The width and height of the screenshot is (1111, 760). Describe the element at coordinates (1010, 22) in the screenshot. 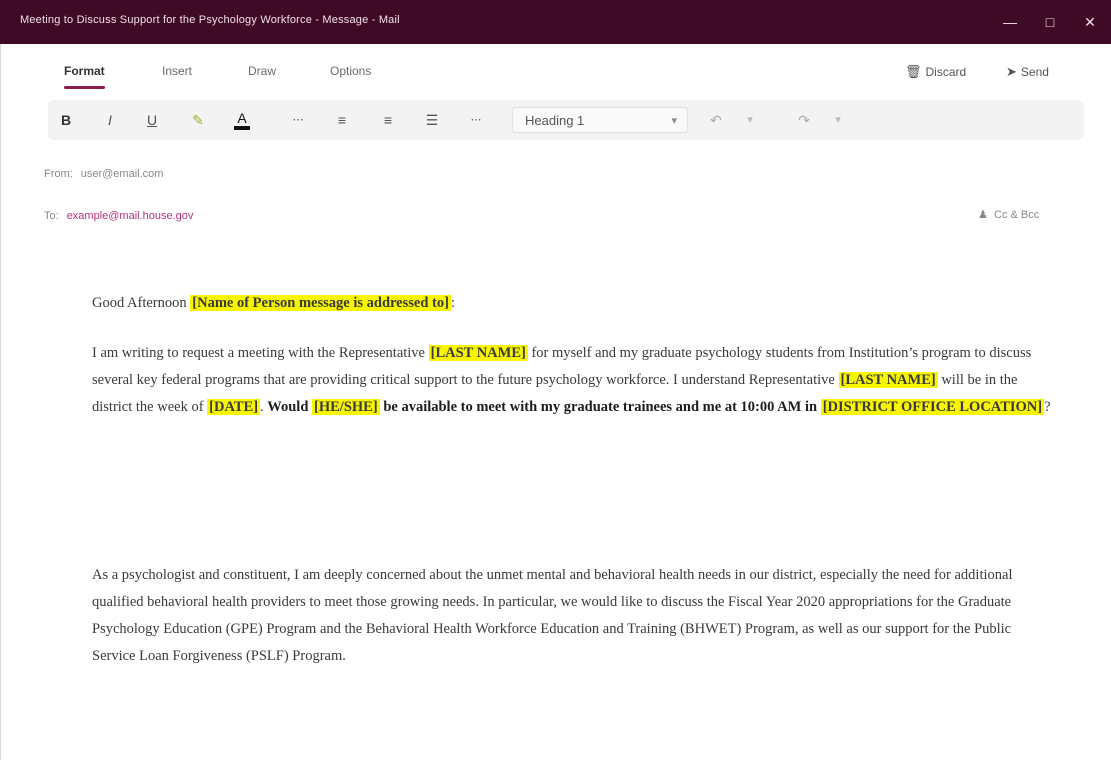

I see `minimize-icon: —` at that location.